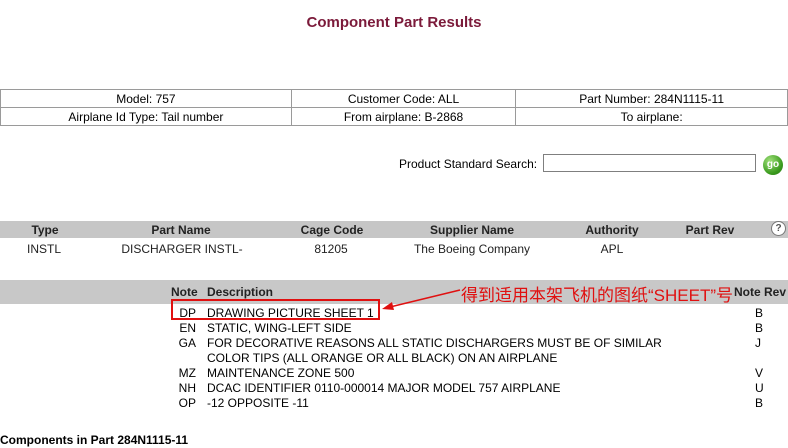 The width and height of the screenshot is (788, 448). I want to click on header-authority: Authority, so click(612, 230).